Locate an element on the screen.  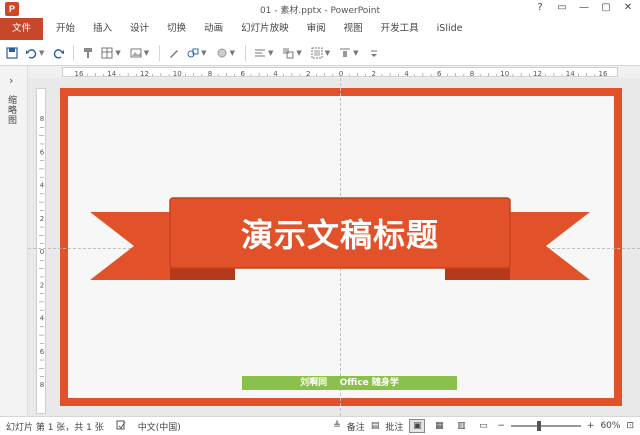
expand-chevron-icon: › is located at coordinates (11, 80).